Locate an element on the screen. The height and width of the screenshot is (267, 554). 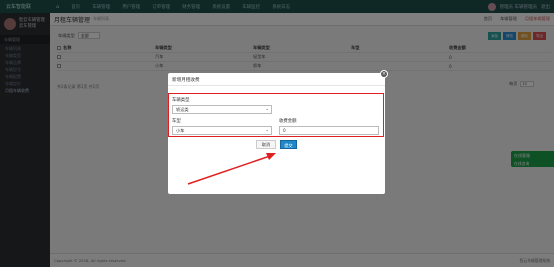
close-icon: × is located at coordinates (384, 74).